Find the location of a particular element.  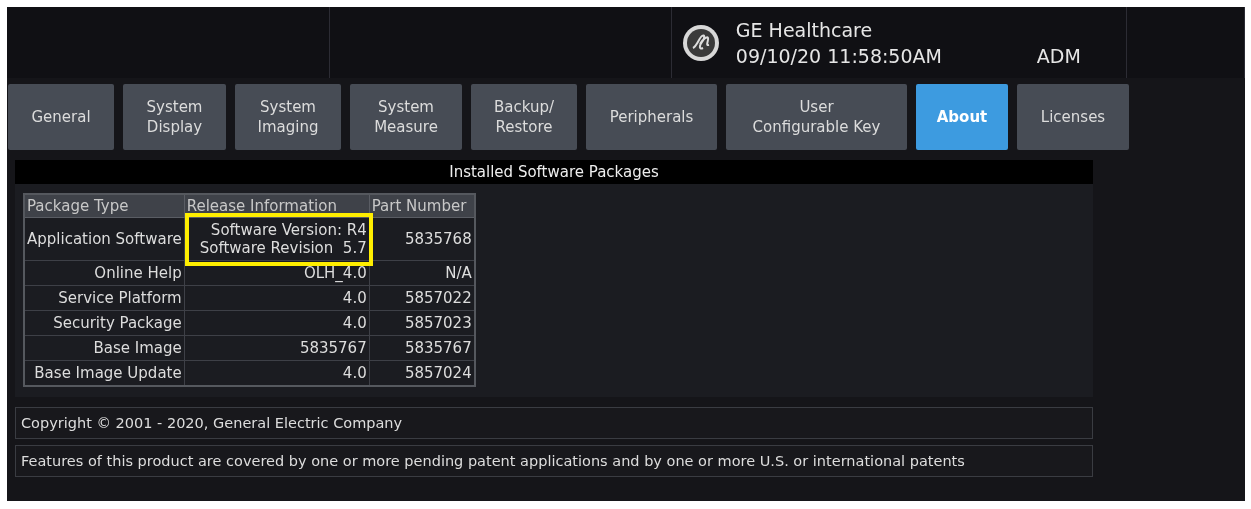

settings-tab: System Measure is located at coordinates (406, 117).